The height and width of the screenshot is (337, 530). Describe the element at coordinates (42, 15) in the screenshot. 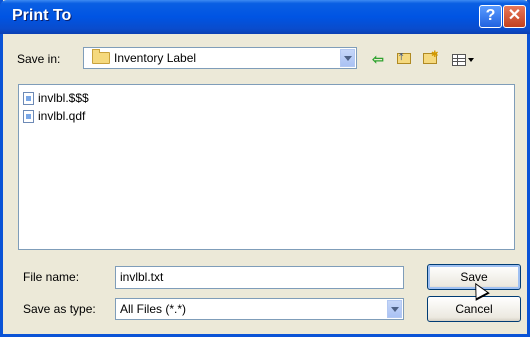

I see `dialog-title: Print To` at that location.